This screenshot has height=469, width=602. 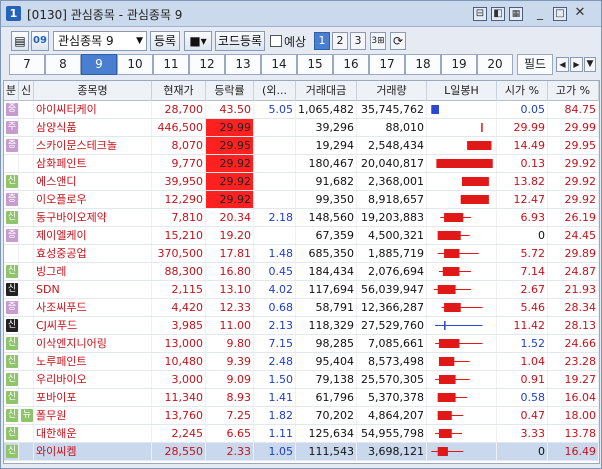 I want to click on refresh-icon: ⟳, so click(x=398, y=41).